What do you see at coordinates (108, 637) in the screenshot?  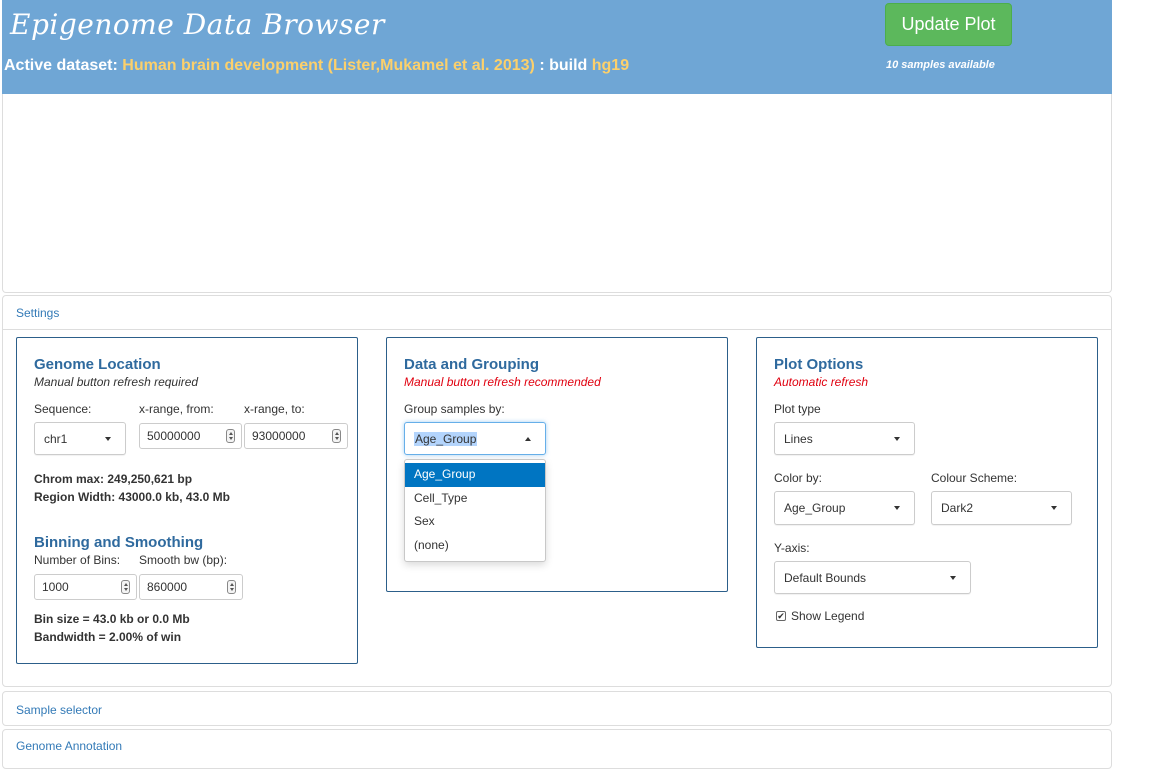 I see `bandwidth-text: Bandwidth = 2.00% of win` at bounding box center [108, 637].